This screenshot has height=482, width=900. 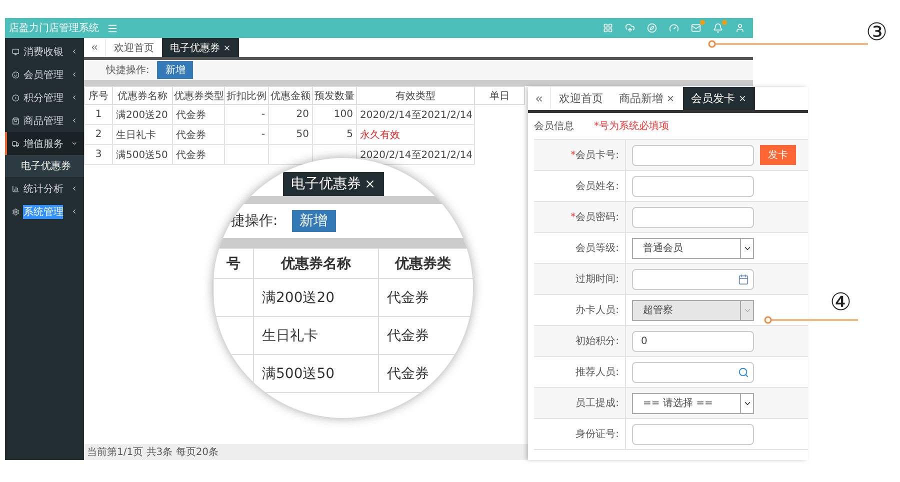 I want to click on table-cell: 3, so click(x=98, y=154).